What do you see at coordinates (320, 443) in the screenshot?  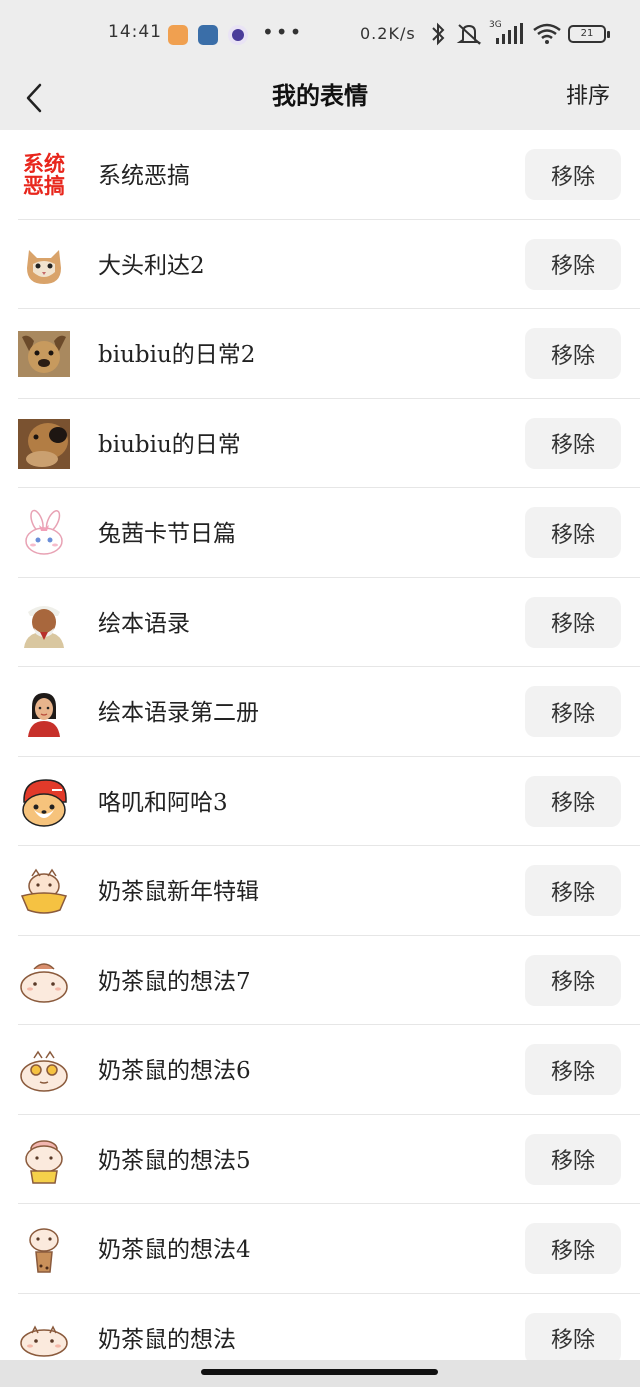 I see `list-item: biubiu的日常 移除` at bounding box center [320, 443].